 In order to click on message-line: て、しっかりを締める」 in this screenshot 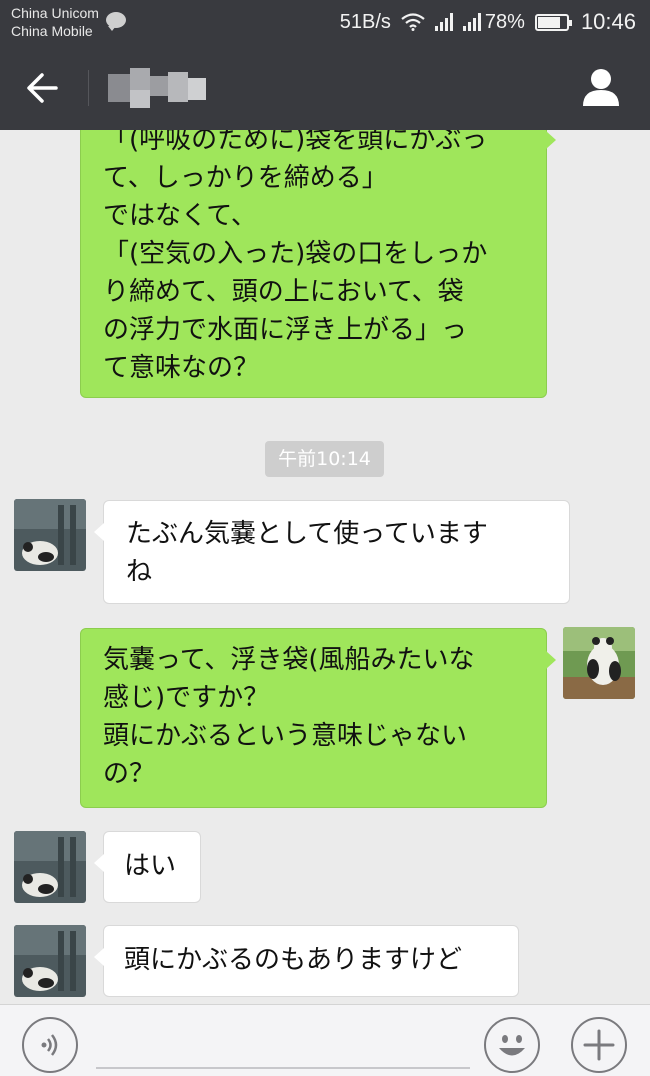, I will do `click(245, 178)`.